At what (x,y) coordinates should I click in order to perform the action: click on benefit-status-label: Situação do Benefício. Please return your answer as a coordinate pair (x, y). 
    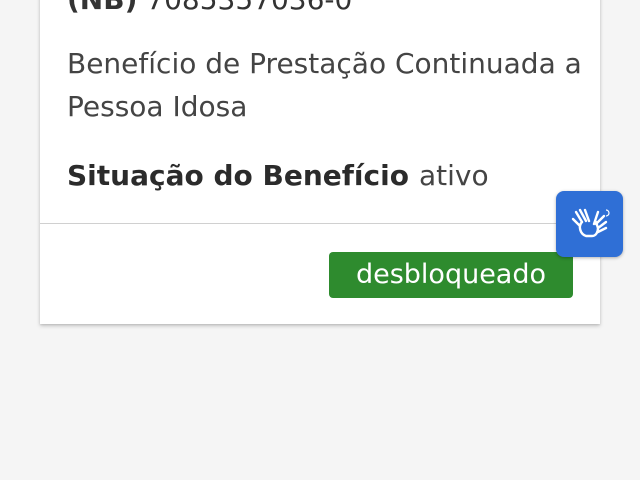
    Looking at the image, I should click on (238, 175).